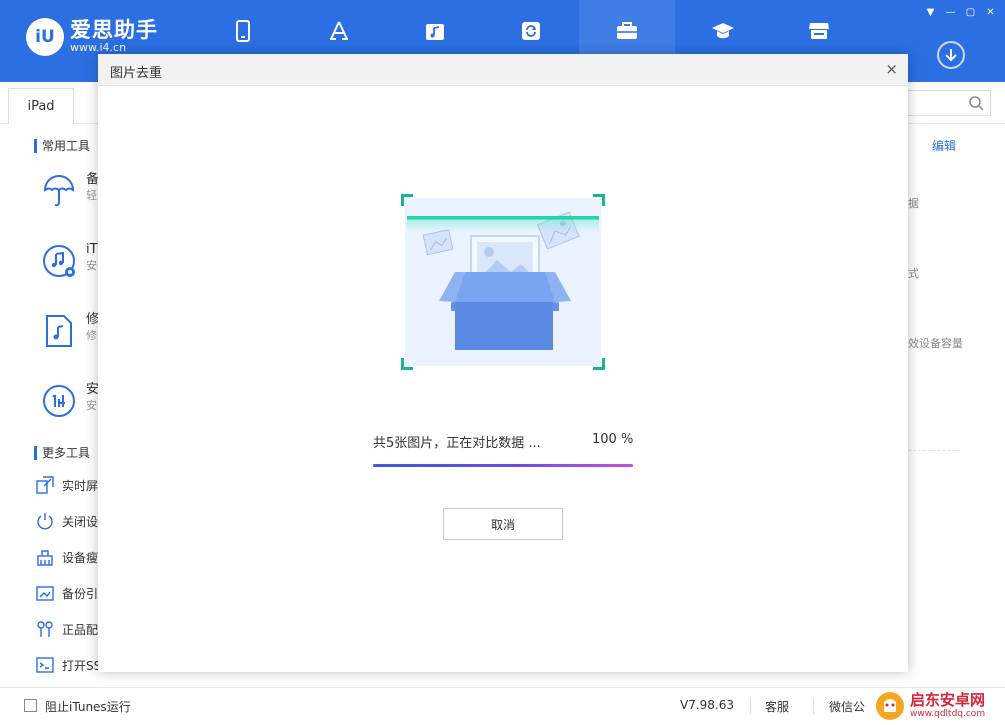  What do you see at coordinates (890, 706) in the screenshot?
I see `watermark-logo-icon` at bounding box center [890, 706].